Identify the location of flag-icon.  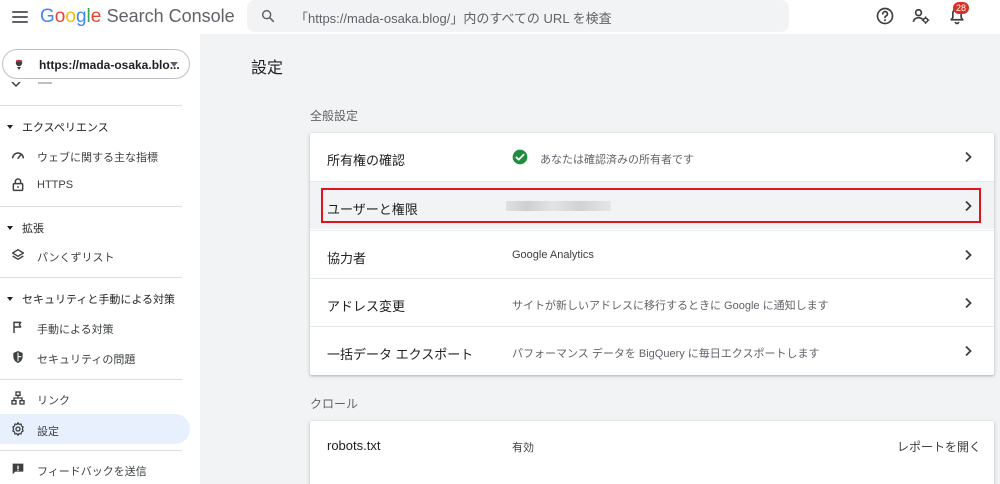
(17, 327).